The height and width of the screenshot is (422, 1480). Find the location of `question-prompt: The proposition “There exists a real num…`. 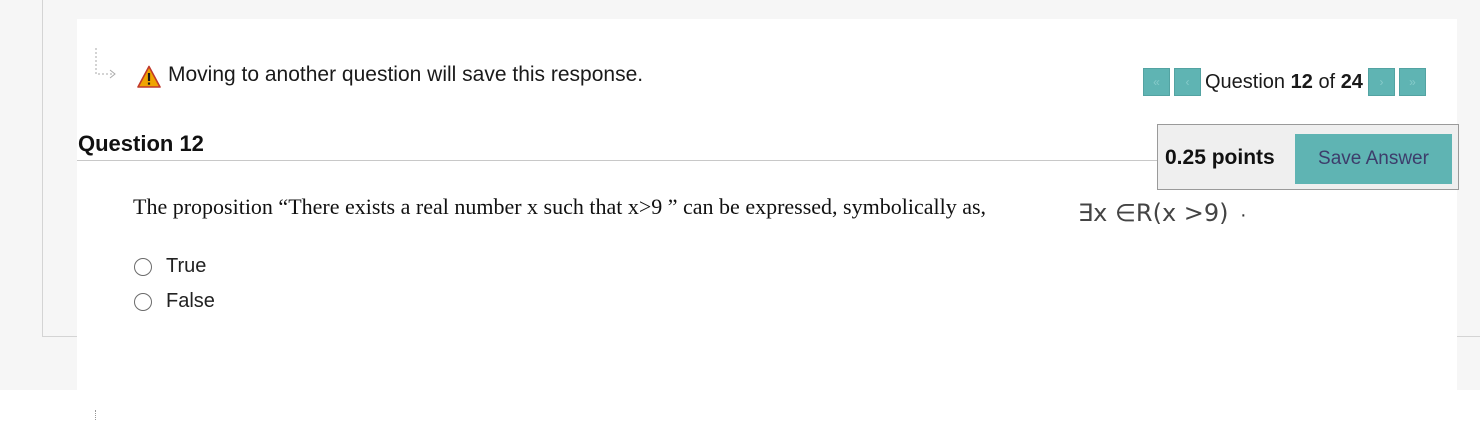

question-prompt: The proposition “There exists a real num… is located at coordinates (560, 206).